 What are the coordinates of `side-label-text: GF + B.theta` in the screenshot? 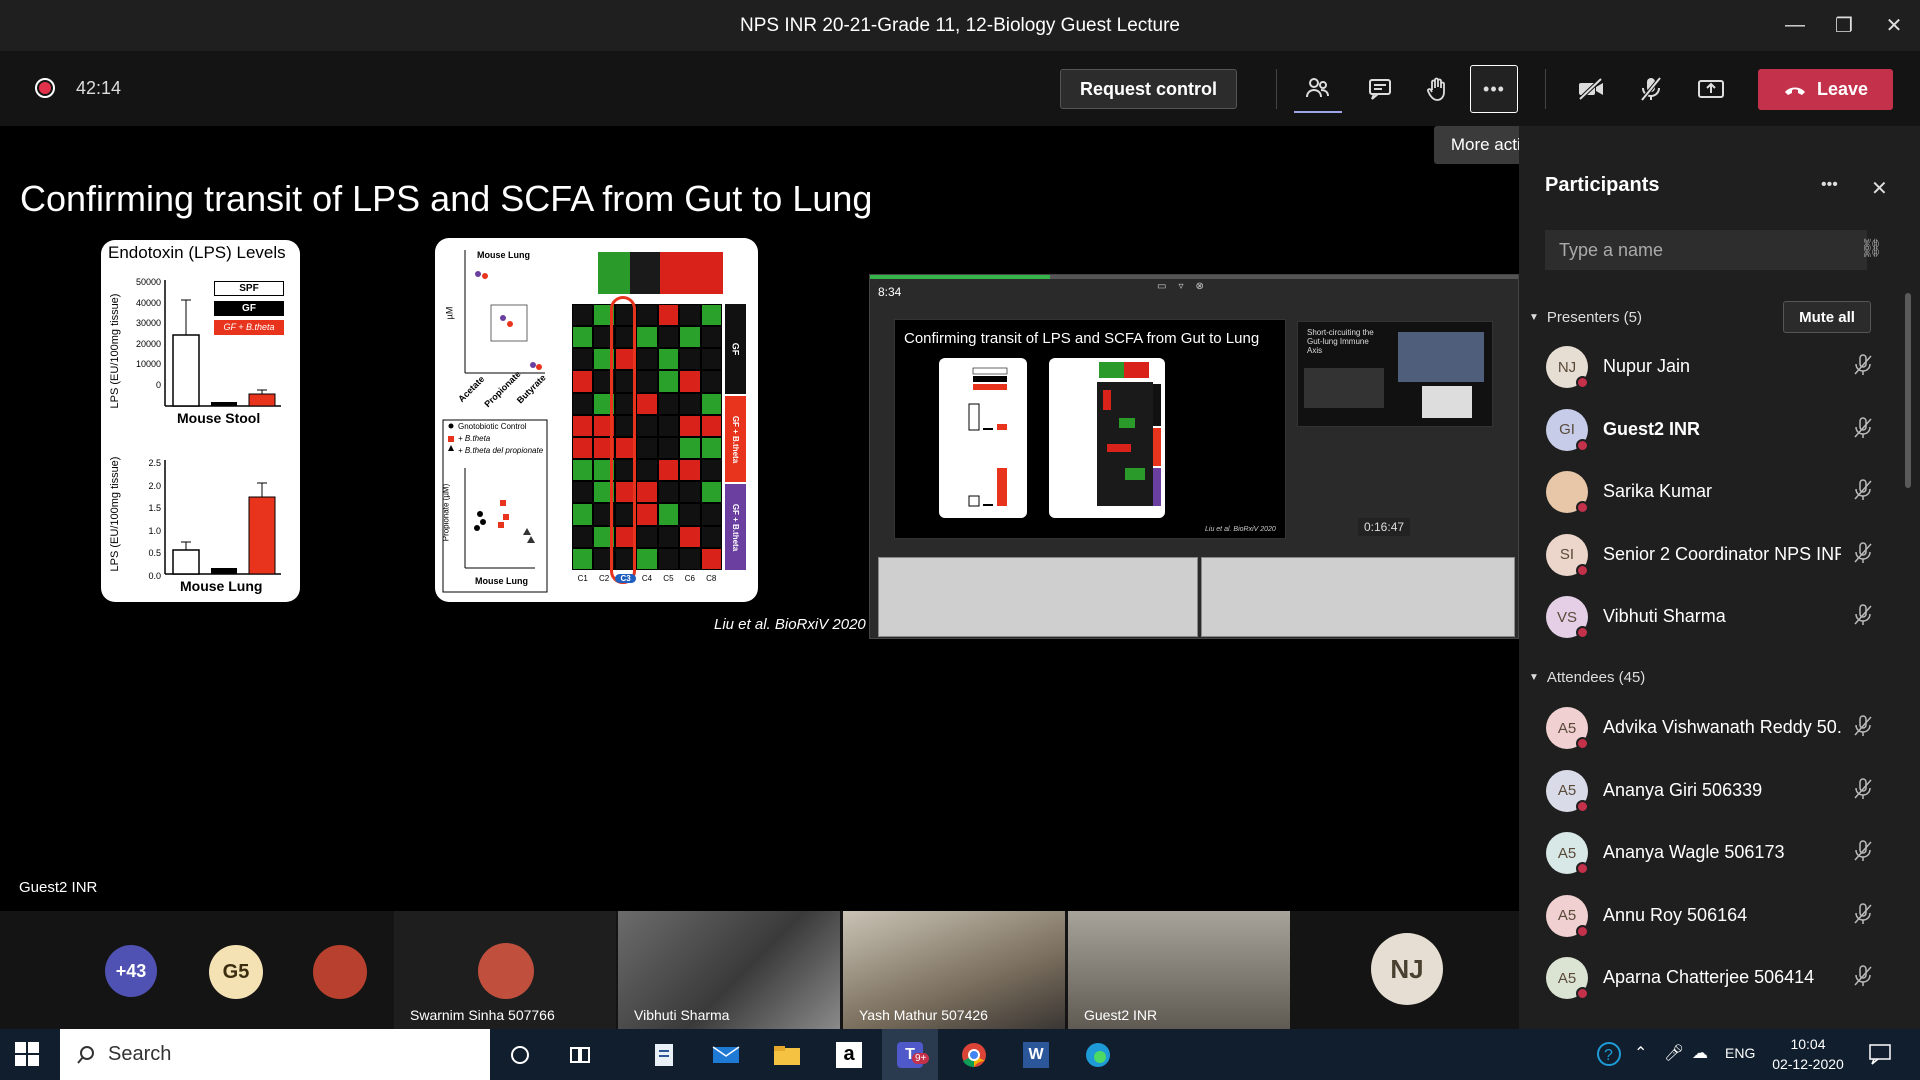 It's located at (735, 527).